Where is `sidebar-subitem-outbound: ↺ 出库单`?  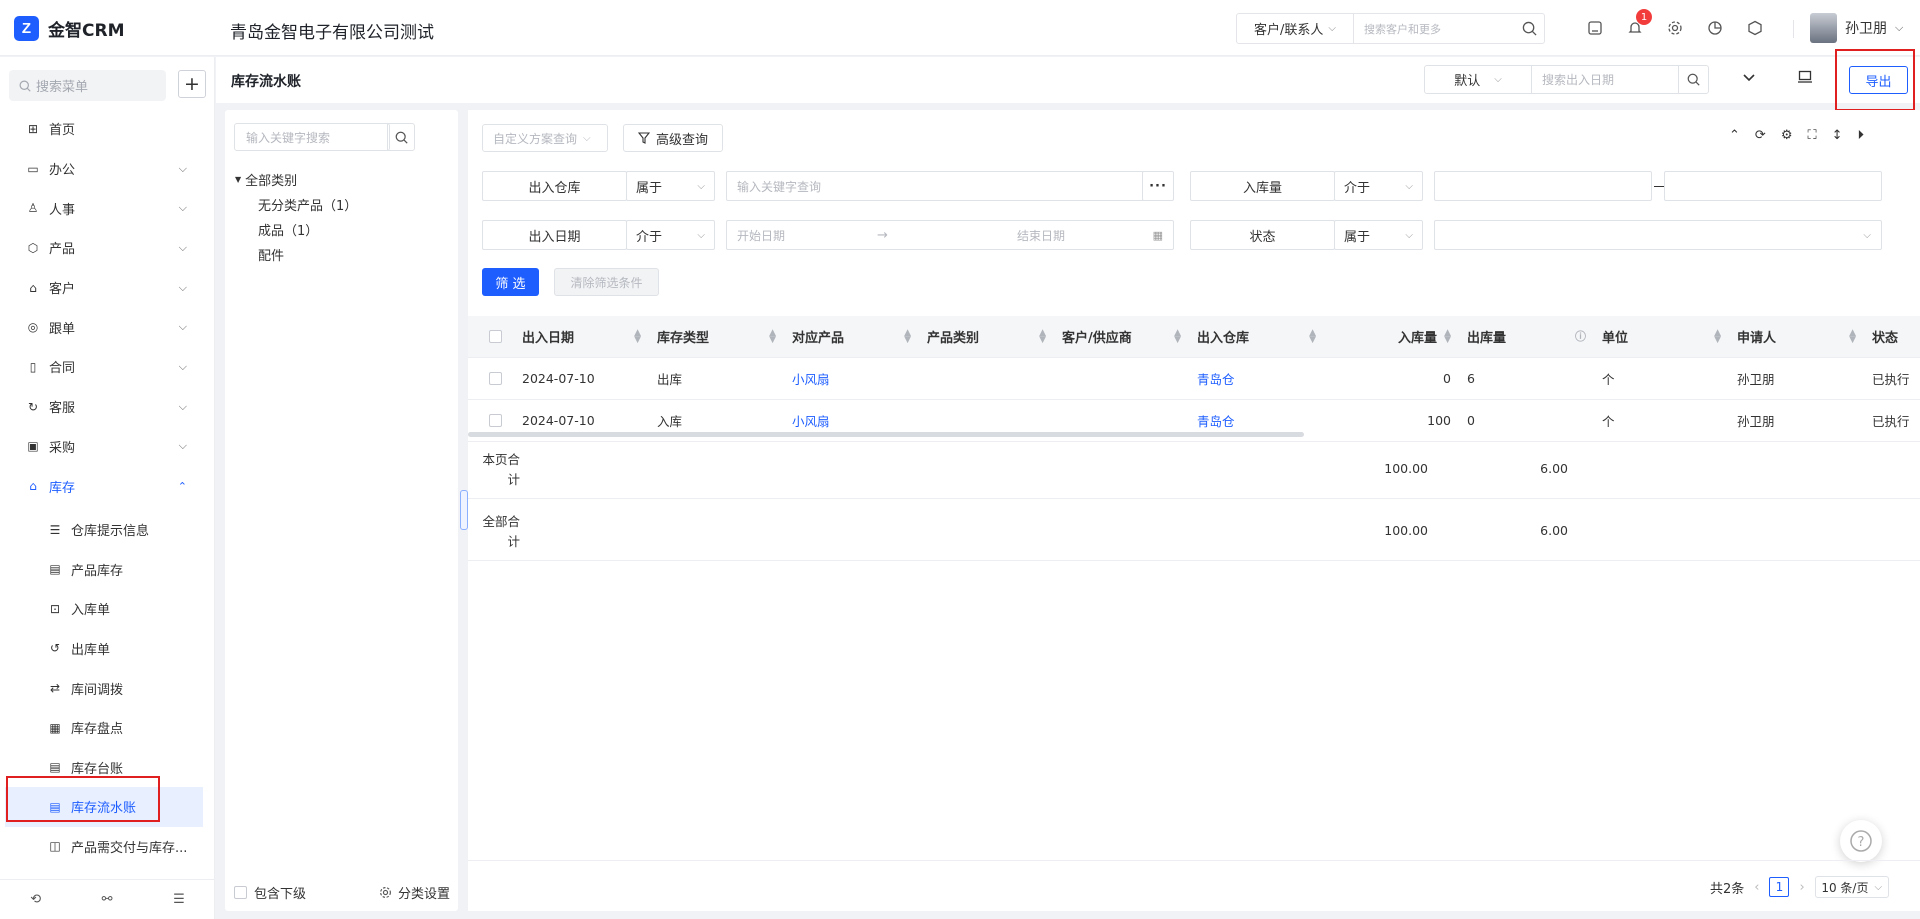
sidebar-subitem-outbound: ↺ 出库单 is located at coordinates (107, 649).